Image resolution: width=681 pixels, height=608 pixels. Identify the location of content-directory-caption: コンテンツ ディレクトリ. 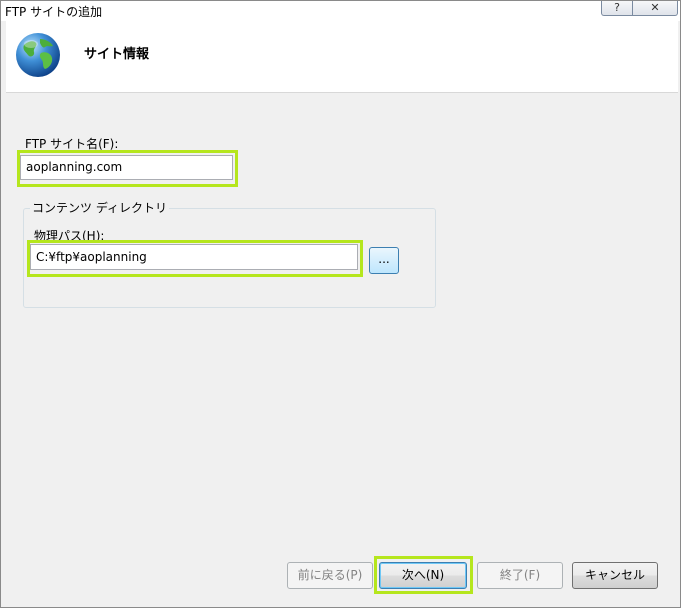
(99, 207).